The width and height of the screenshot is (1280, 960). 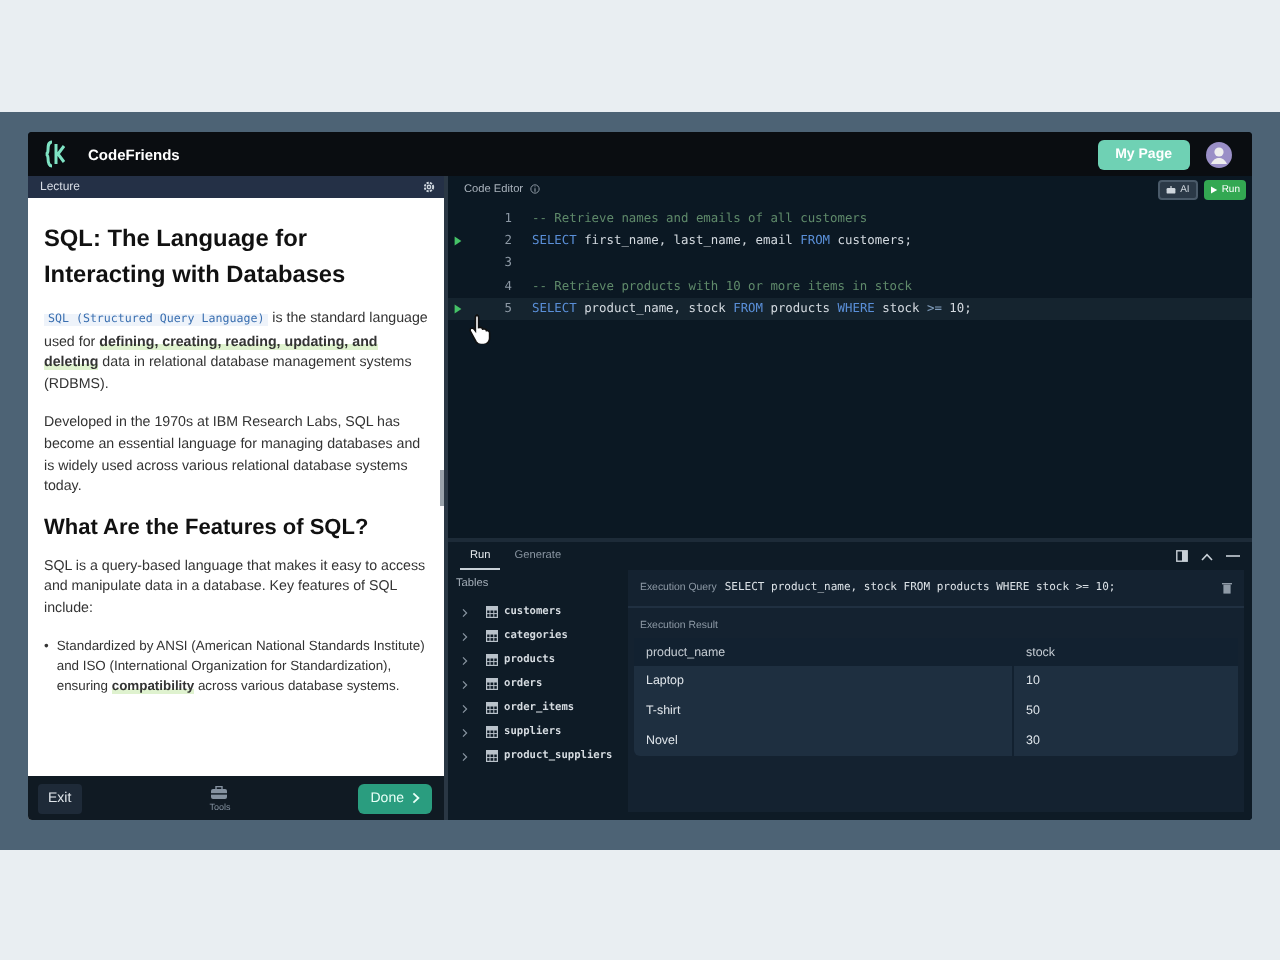 What do you see at coordinates (207, 527) in the screenshot?
I see `section-heading: What Are the Features of SQL?` at bounding box center [207, 527].